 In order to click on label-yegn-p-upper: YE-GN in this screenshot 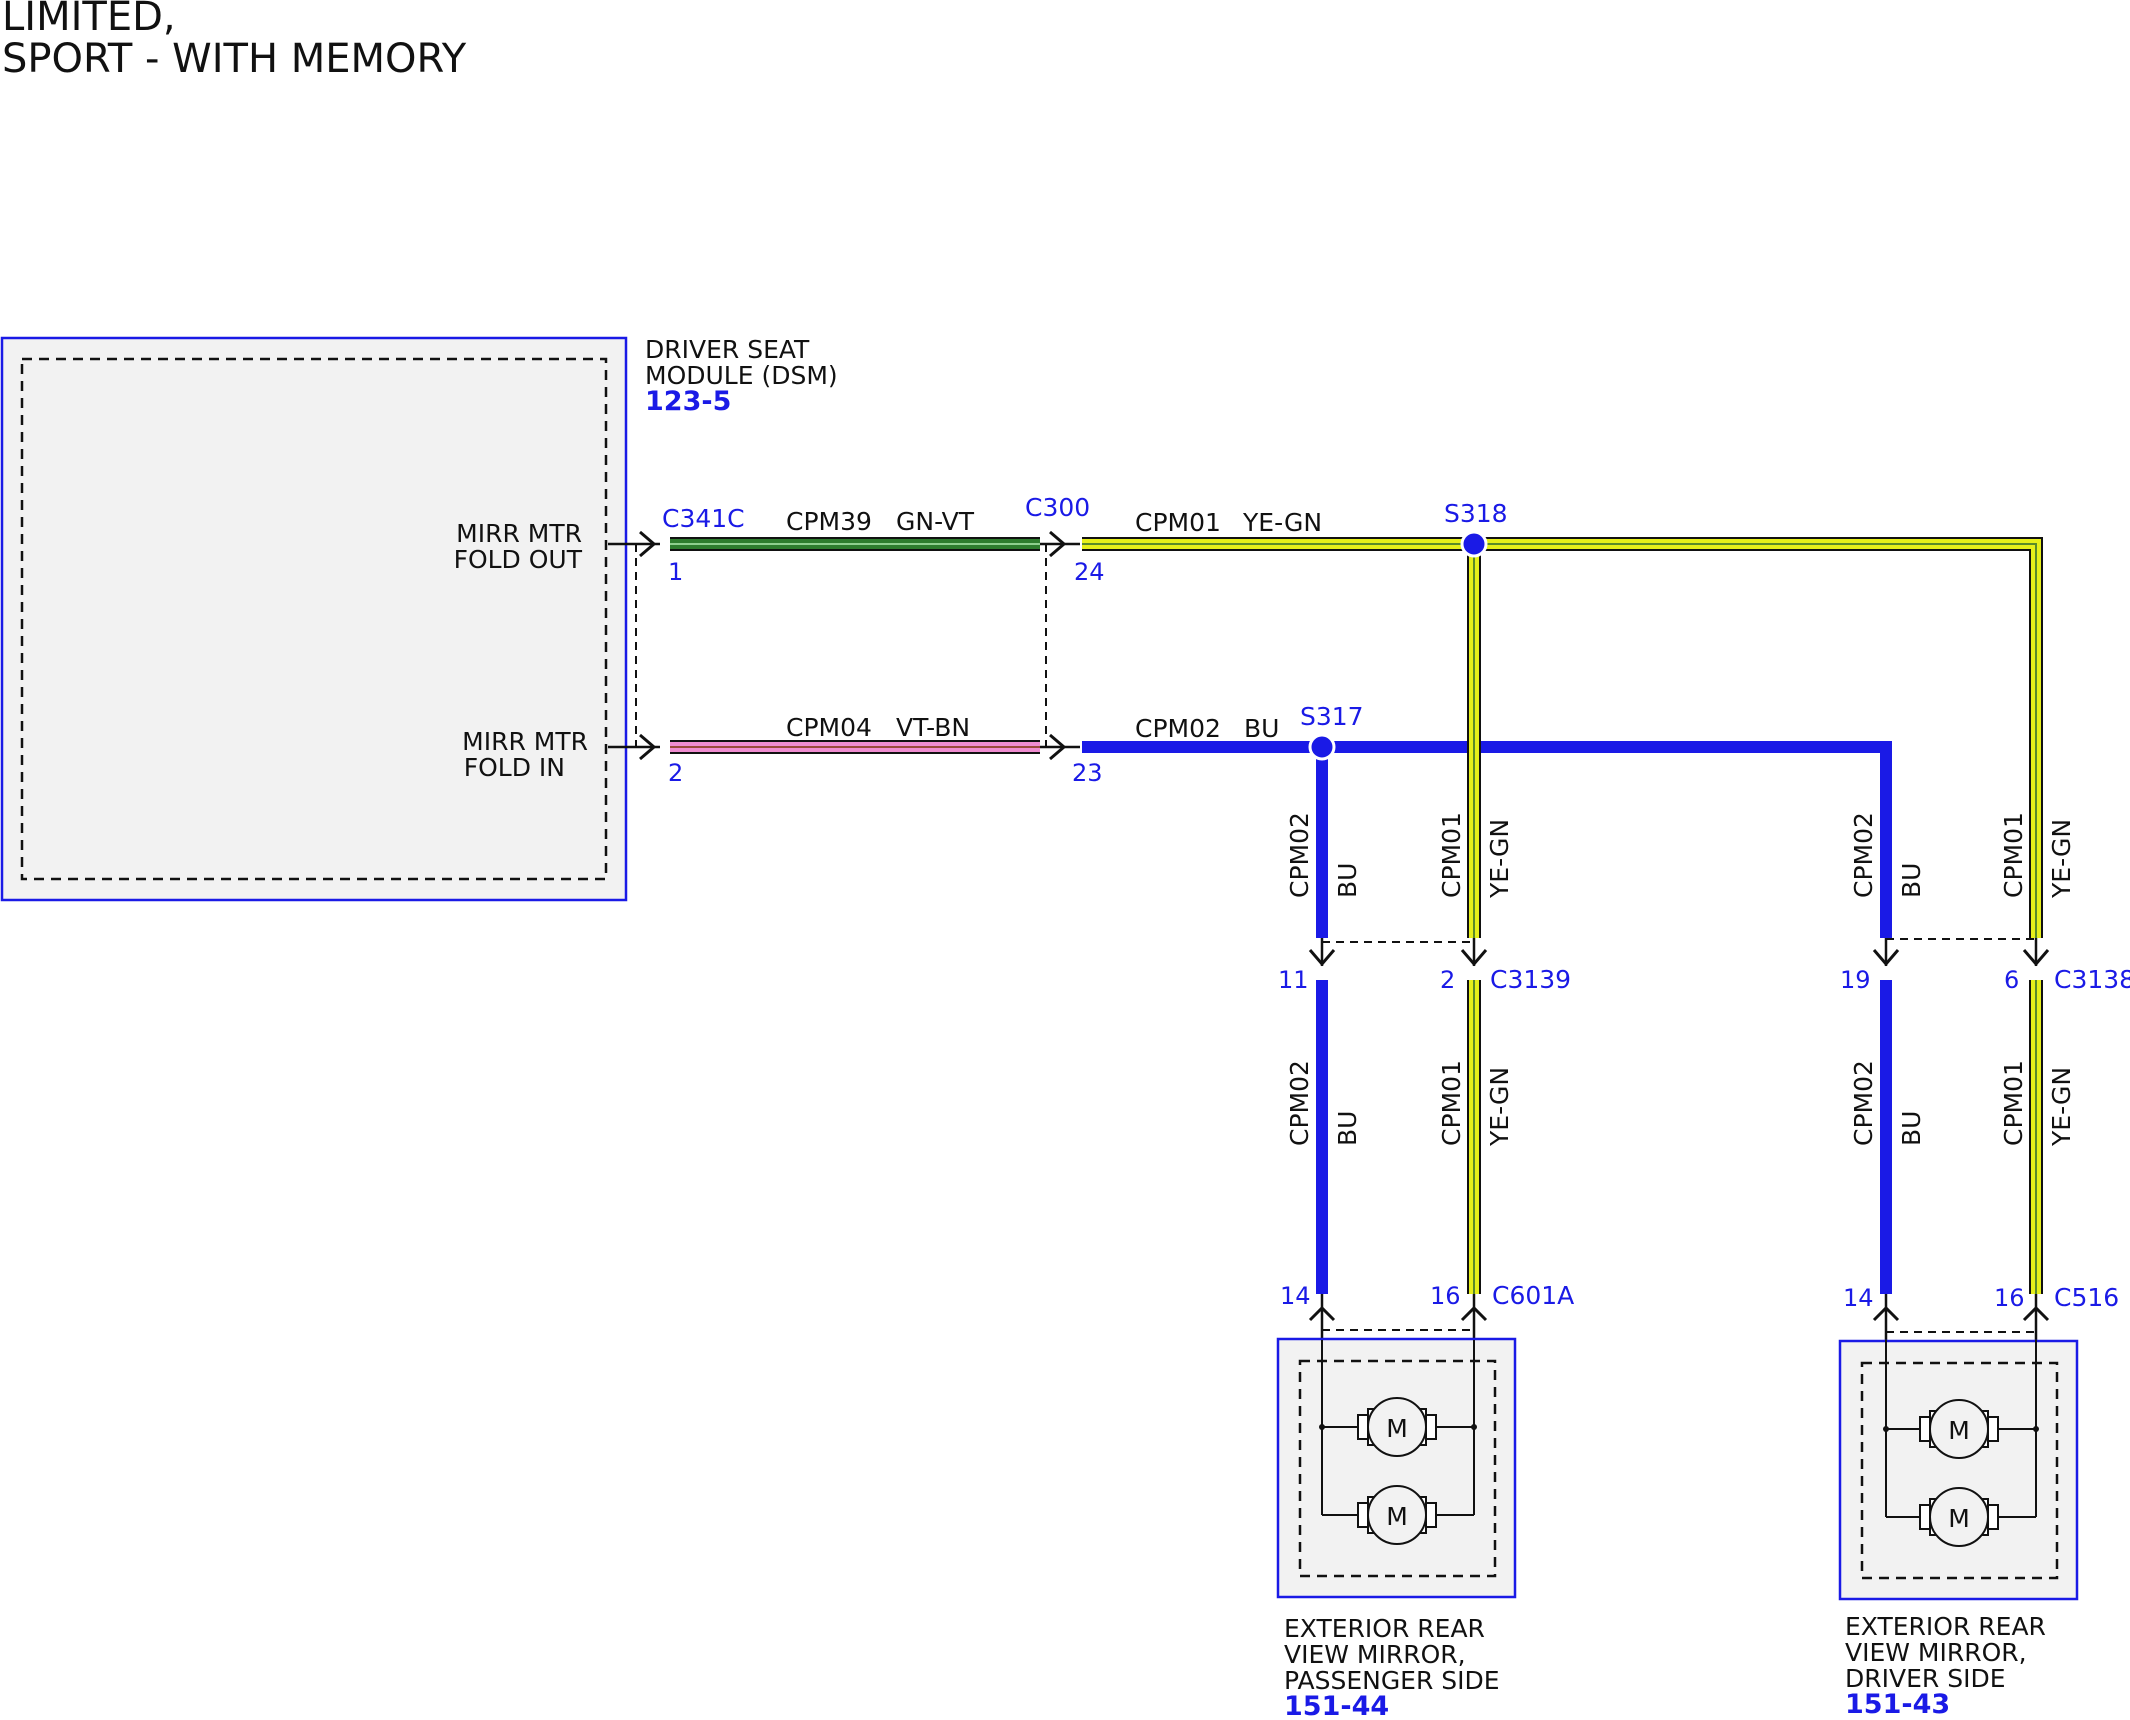, I will do `click(1499, 859)`.